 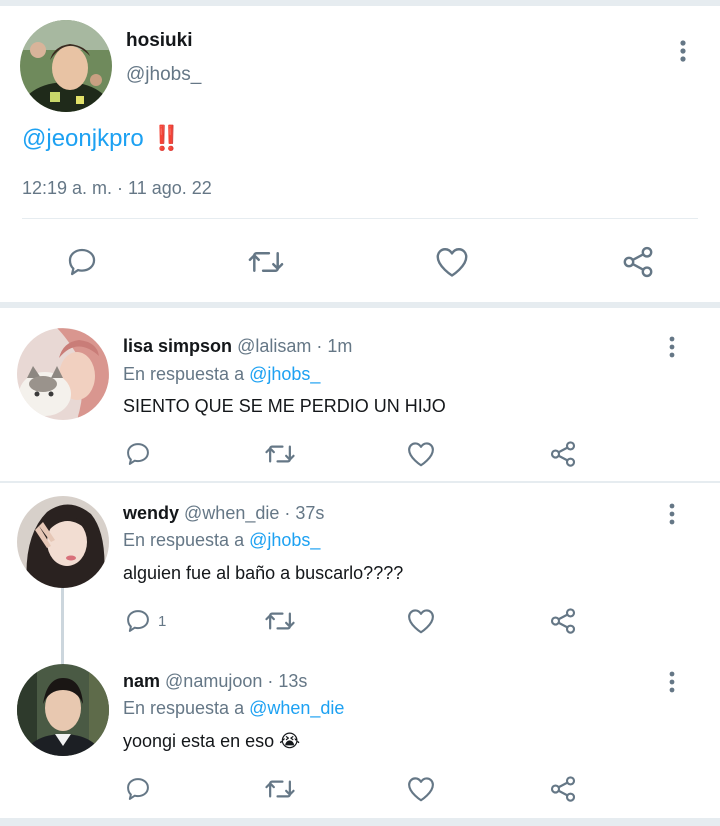 What do you see at coordinates (145, 621) in the screenshot?
I see `reply-icon: 1` at bounding box center [145, 621].